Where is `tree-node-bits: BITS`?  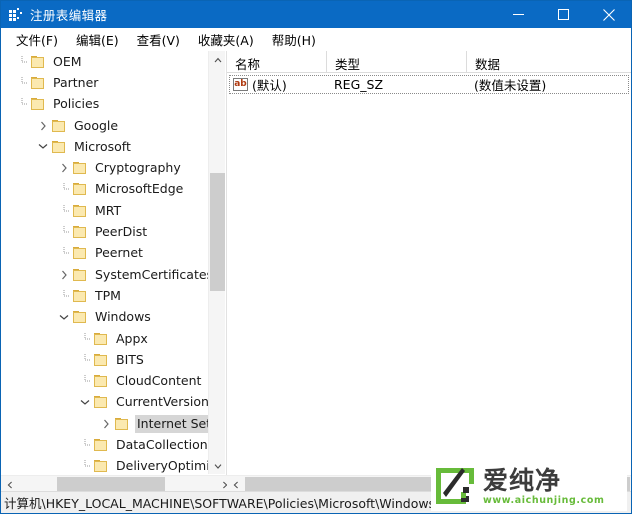 tree-node-bits: BITS is located at coordinates (108, 359).